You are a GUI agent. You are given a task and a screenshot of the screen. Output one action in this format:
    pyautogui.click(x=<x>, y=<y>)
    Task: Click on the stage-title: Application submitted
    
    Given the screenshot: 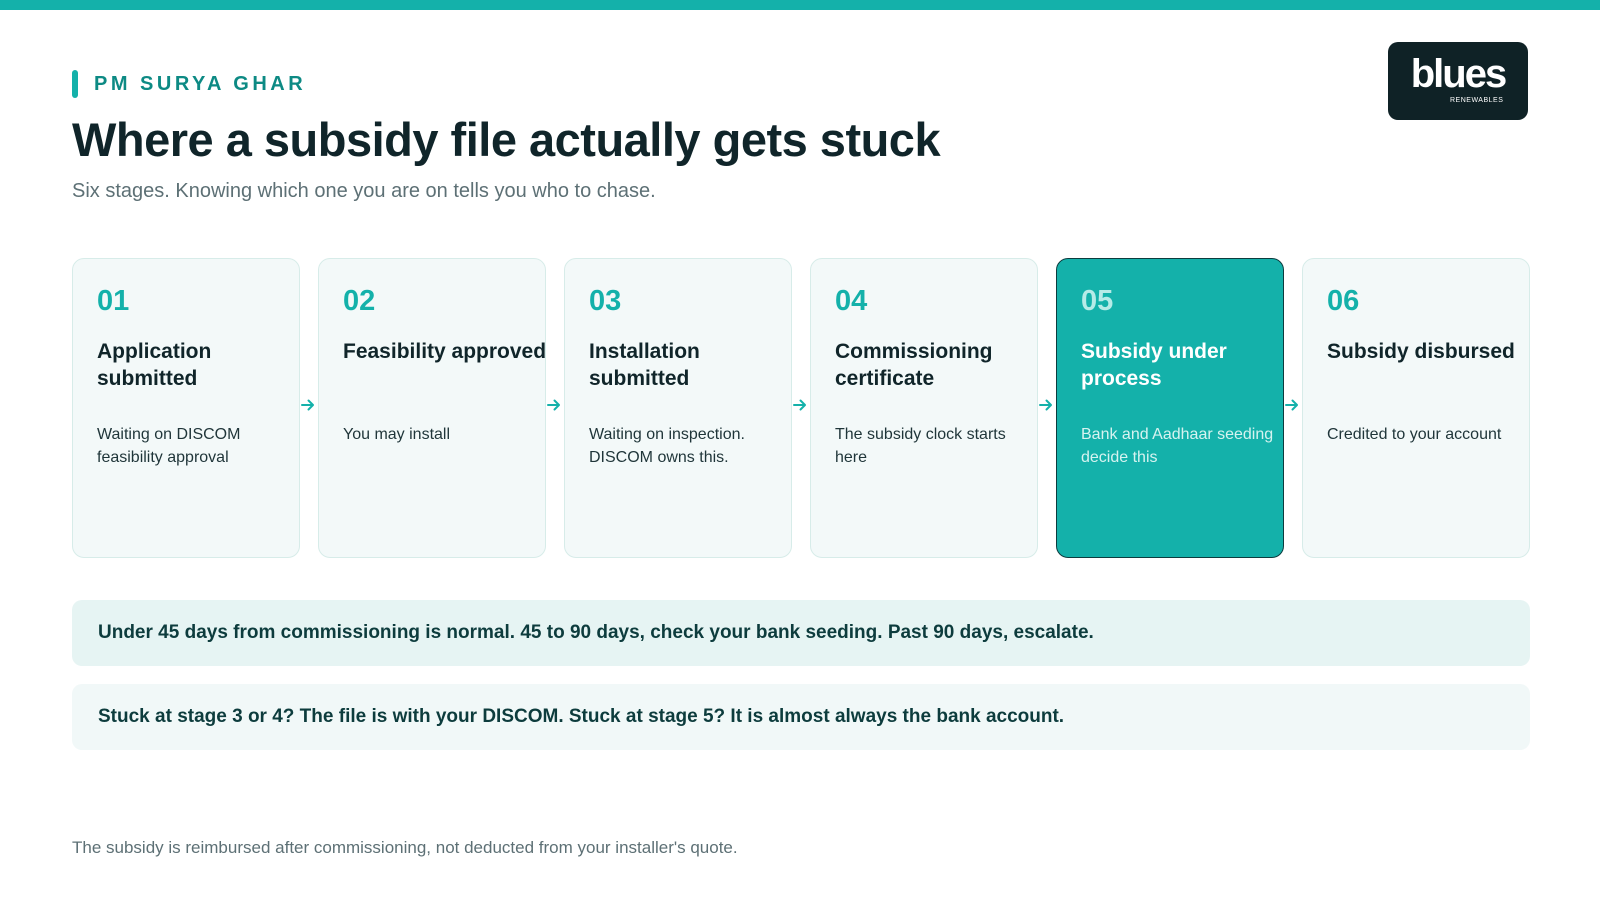 What is the action you would take?
    pyautogui.click(x=198, y=365)
    